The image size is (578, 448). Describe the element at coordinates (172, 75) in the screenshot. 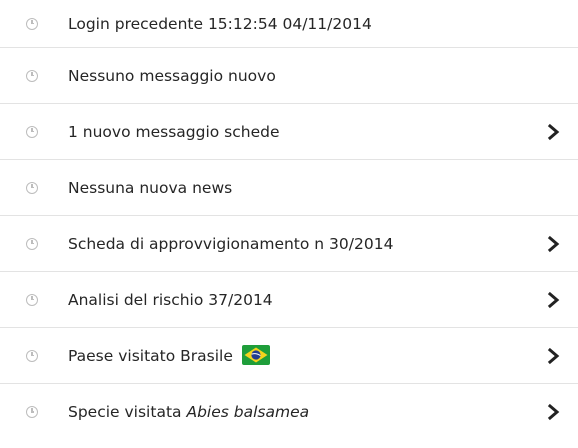

I see `item-label: Nessuno messaggio nuovo` at that location.